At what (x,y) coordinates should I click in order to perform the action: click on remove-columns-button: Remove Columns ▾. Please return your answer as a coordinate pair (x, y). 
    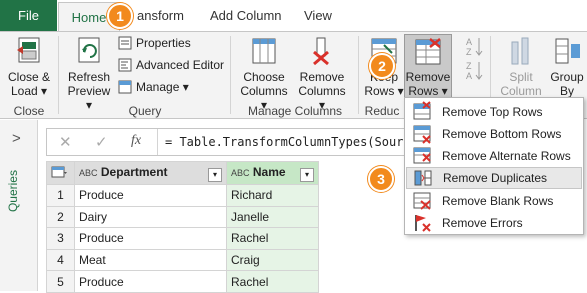
    Looking at the image, I should click on (322, 74).